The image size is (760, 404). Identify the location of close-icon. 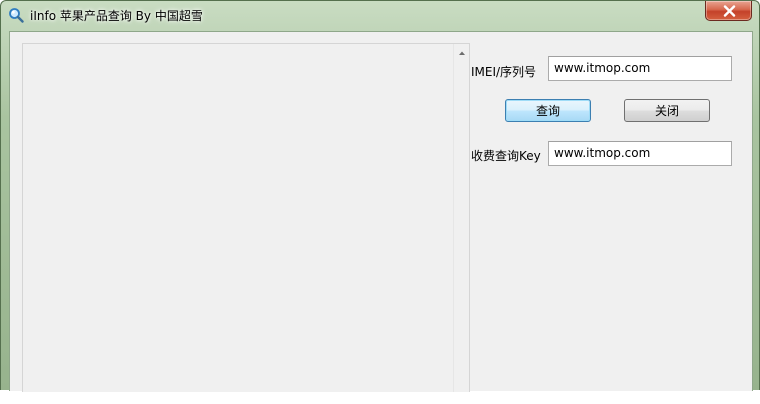
(729, 11).